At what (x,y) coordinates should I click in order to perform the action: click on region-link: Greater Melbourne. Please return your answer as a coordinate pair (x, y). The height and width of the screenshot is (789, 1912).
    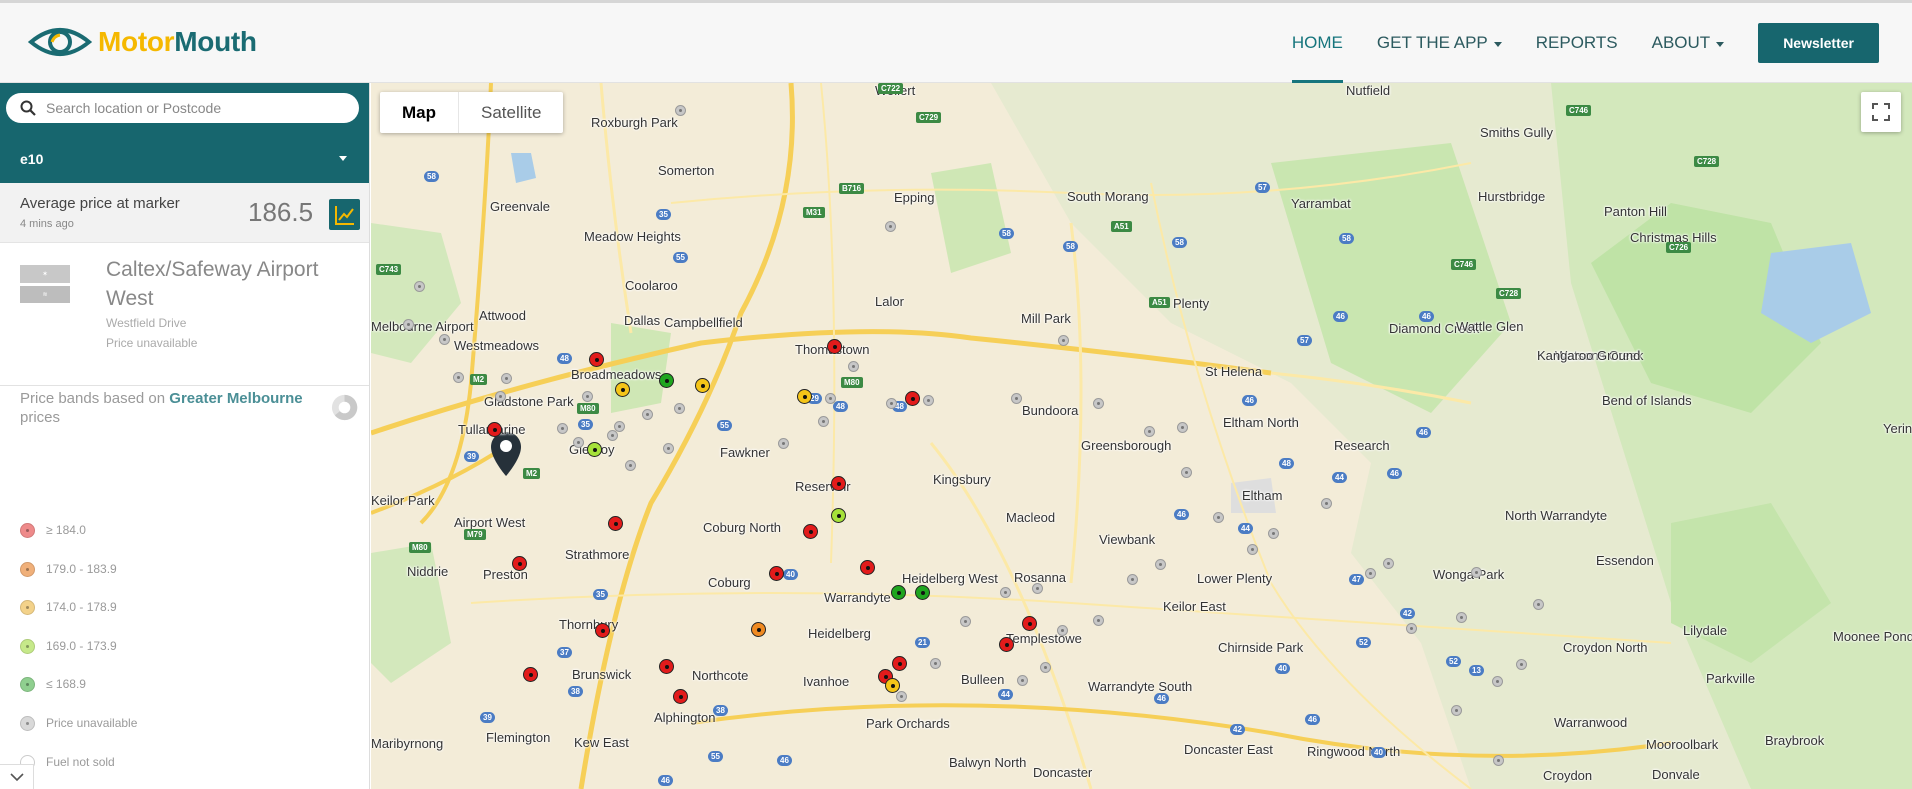
    Looking at the image, I should click on (235, 398).